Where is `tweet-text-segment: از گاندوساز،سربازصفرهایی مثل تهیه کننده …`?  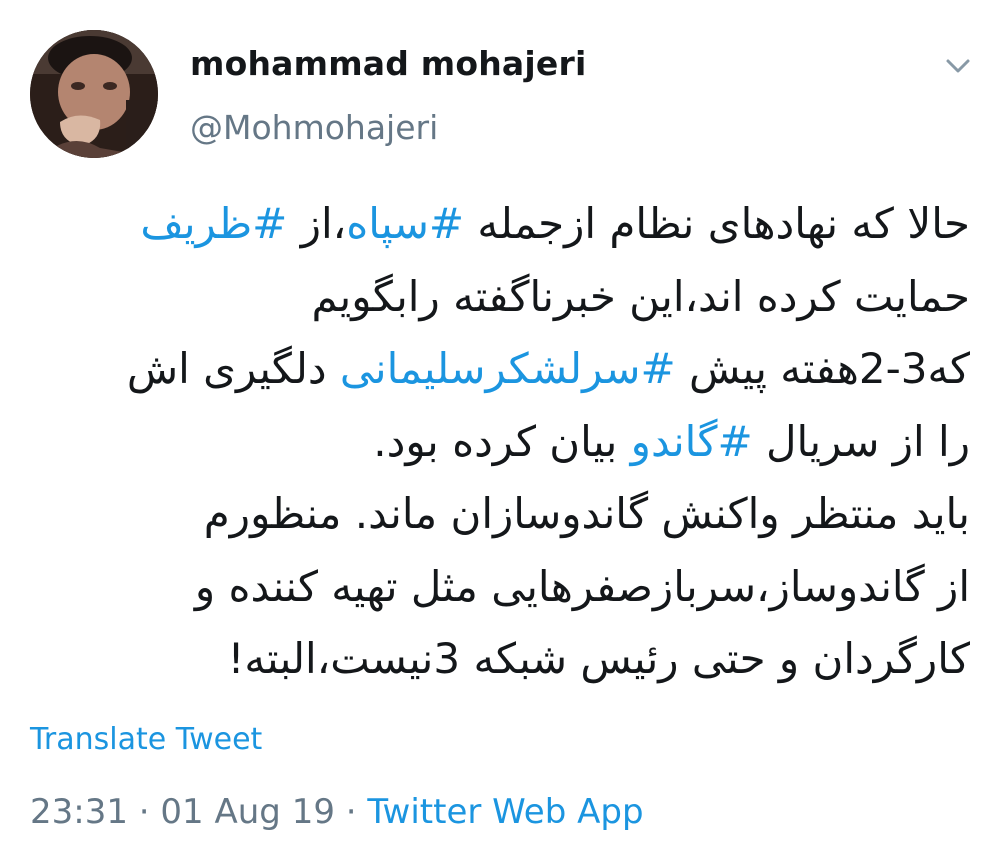 tweet-text-segment: از گاندوساز،سربازصفرهایی مثل تهیه کننده … is located at coordinates (582, 586).